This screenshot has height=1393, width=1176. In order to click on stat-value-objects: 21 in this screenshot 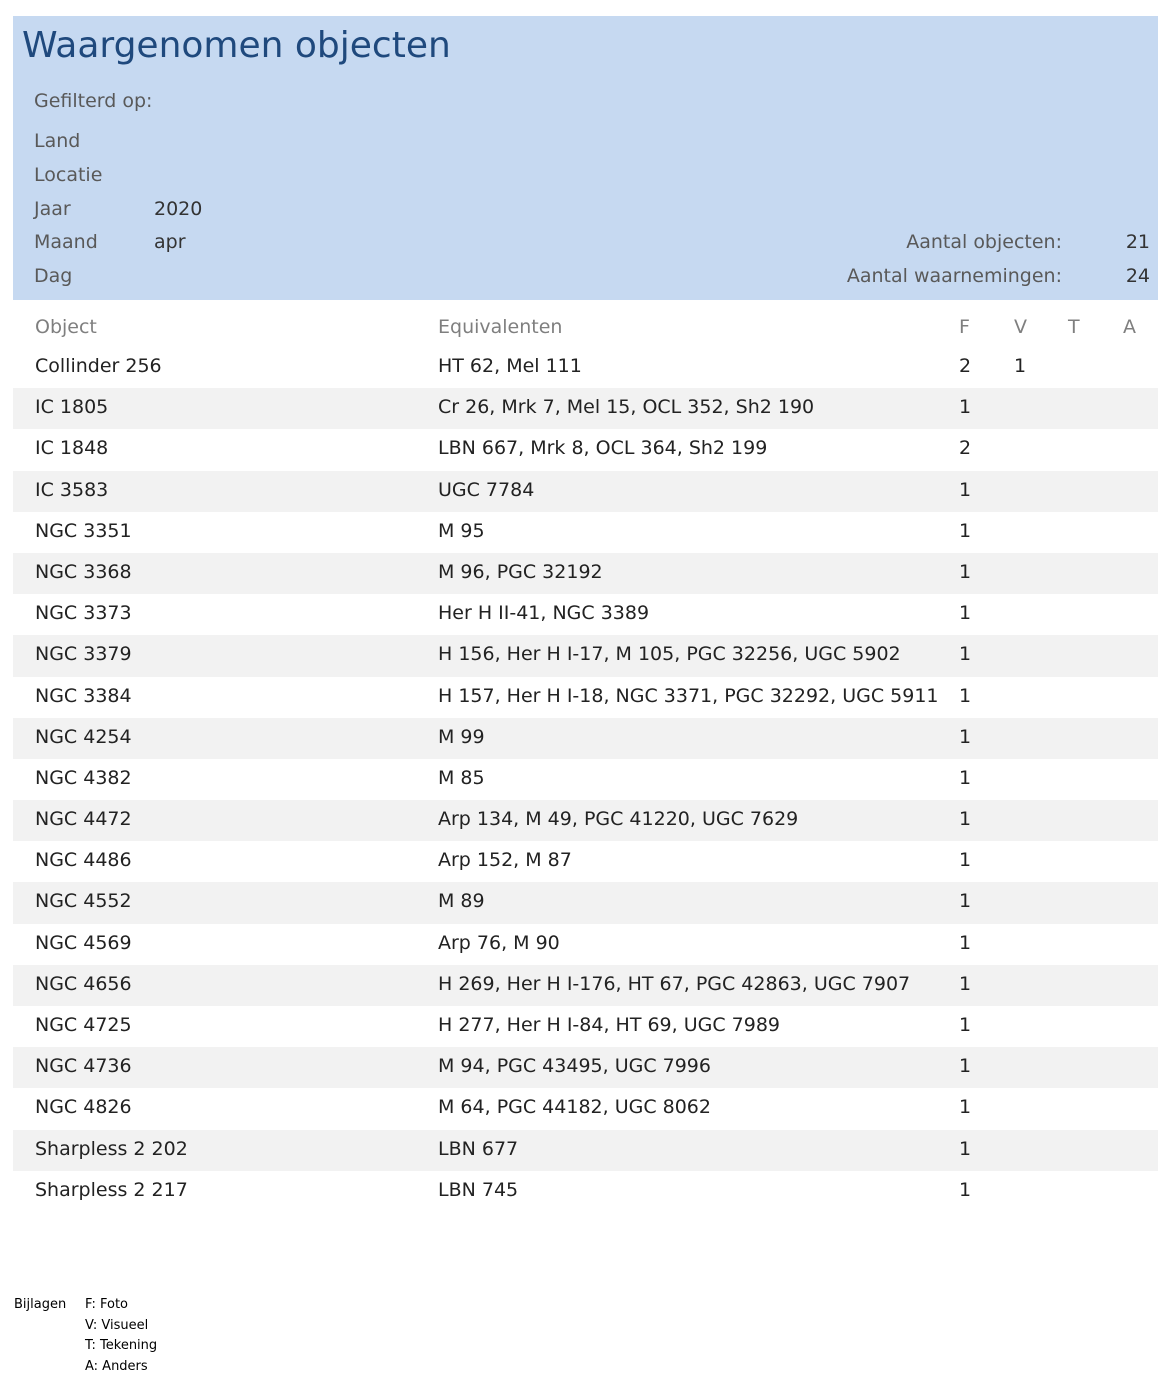, I will do `click(1137, 242)`.